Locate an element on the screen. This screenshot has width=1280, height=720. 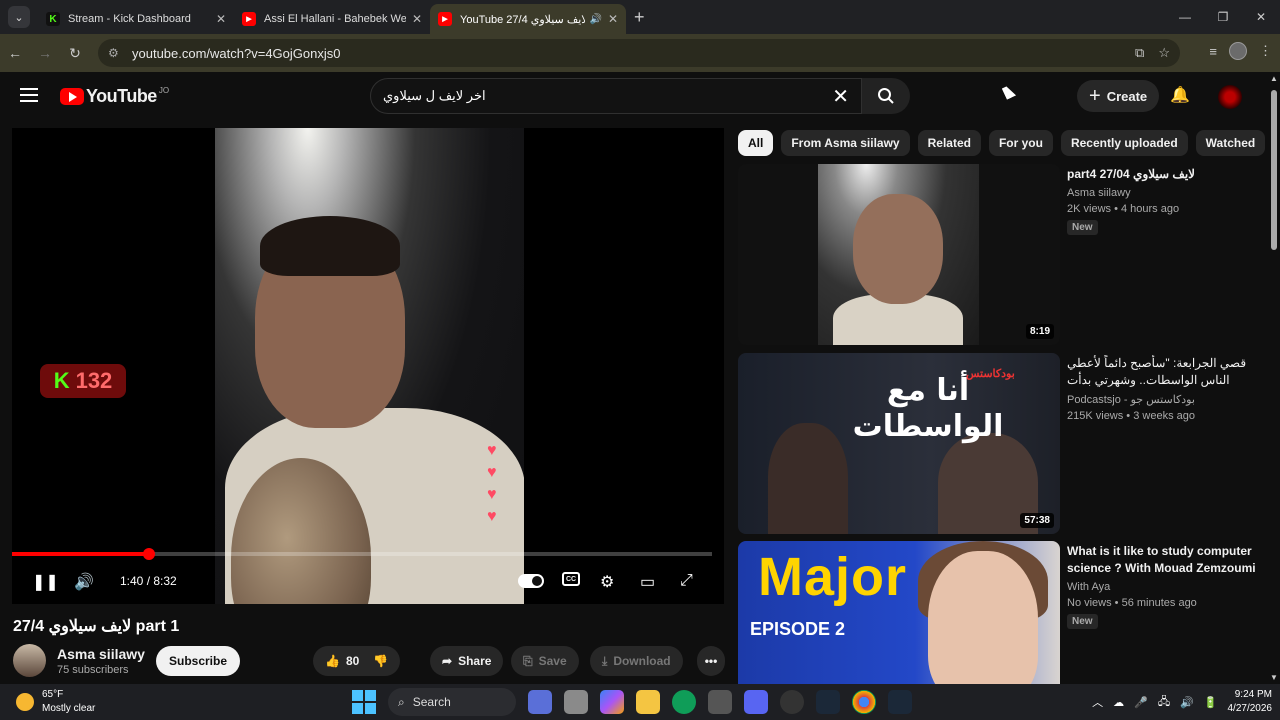
scrollbar-thumb is located at coordinates (1274, 170).